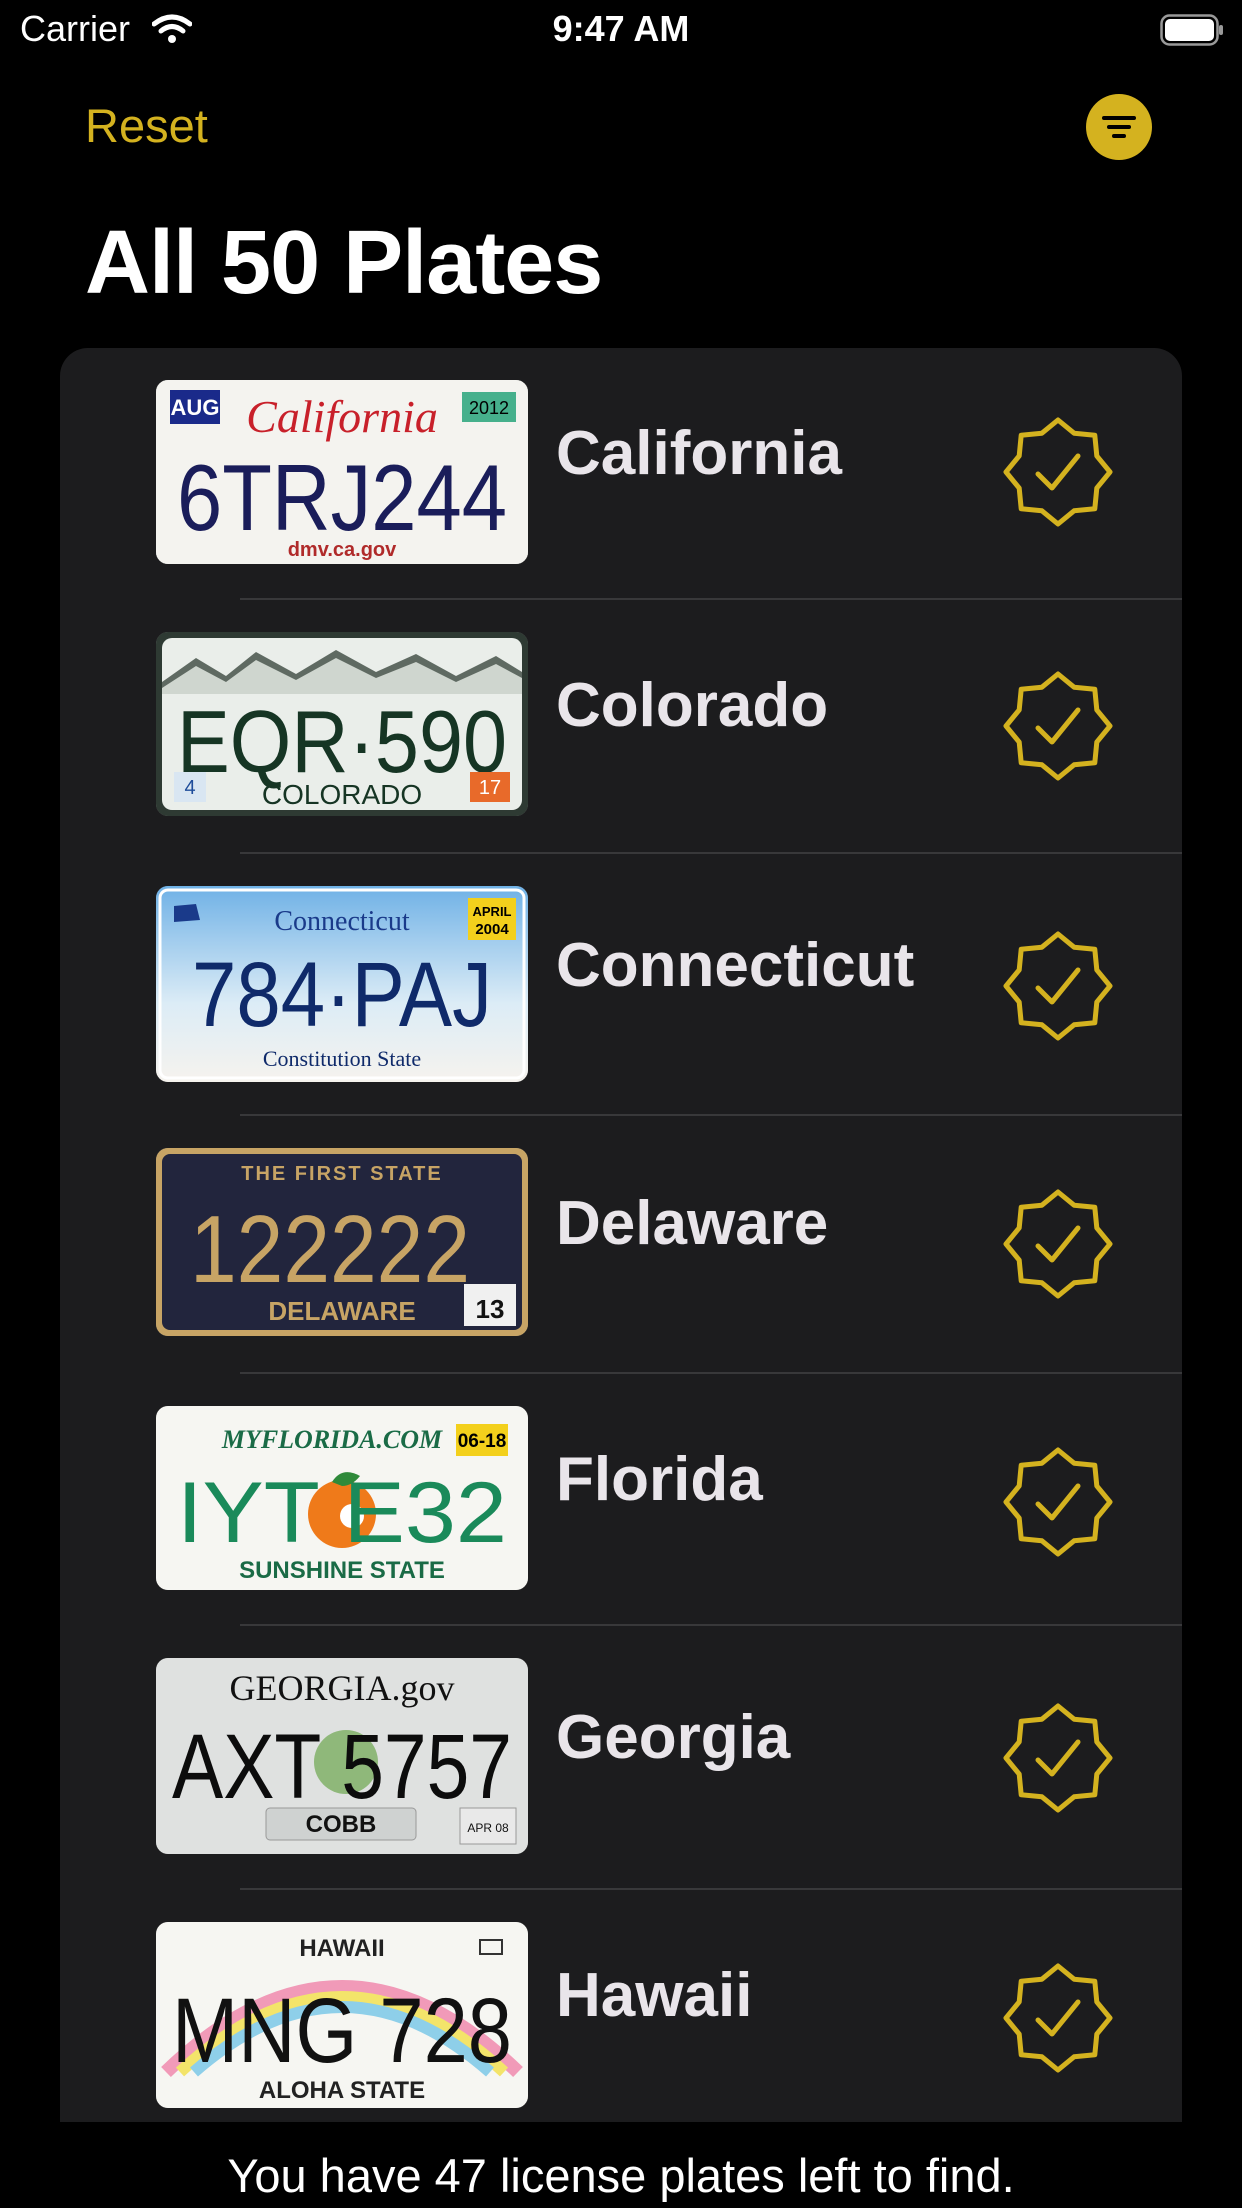  I want to click on plate-header: California, so click(342, 416).